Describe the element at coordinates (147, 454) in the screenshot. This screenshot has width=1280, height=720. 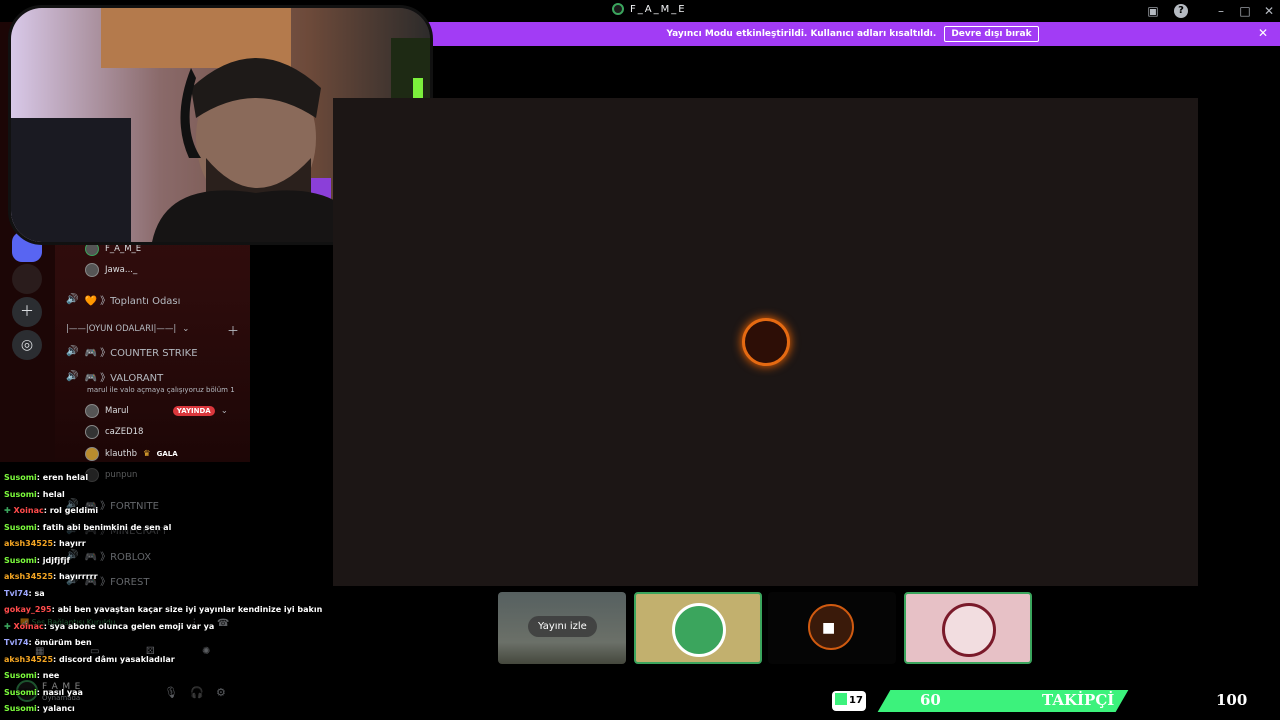
I see `crown-icon: ♛` at that location.